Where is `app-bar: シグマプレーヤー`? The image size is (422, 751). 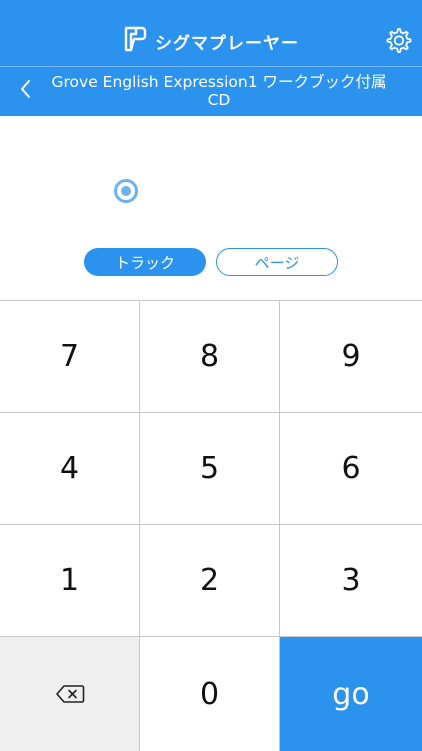 app-bar: シグマプレーヤー is located at coordinates (211, 33).